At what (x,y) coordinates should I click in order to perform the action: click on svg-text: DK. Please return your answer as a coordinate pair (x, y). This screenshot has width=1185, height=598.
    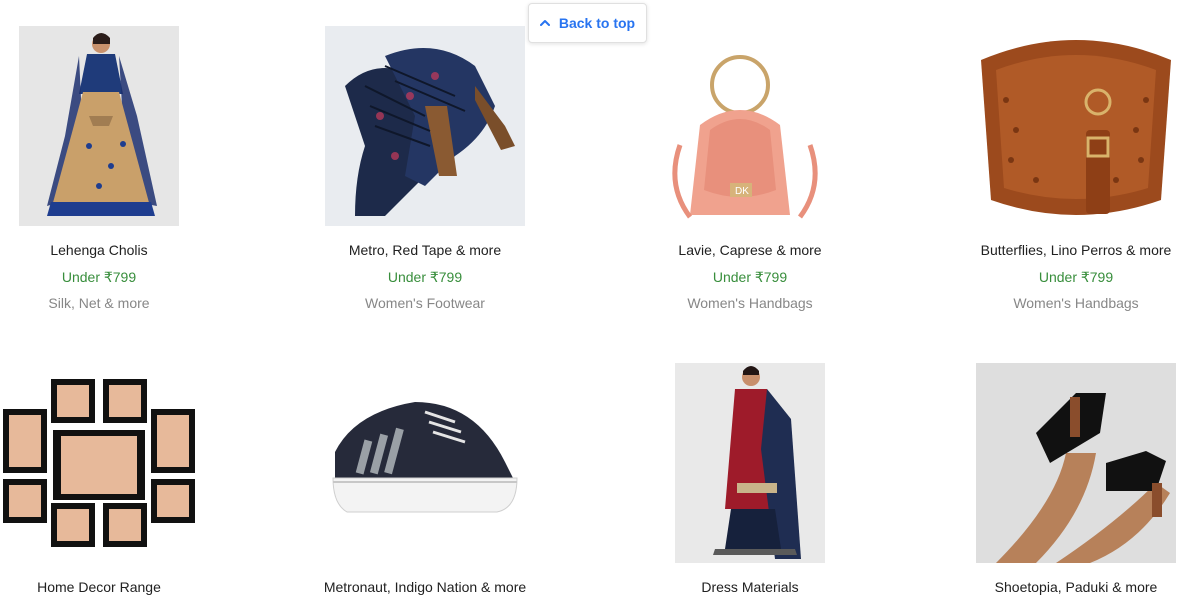
    Looking at the image, I should click on (742, 191).